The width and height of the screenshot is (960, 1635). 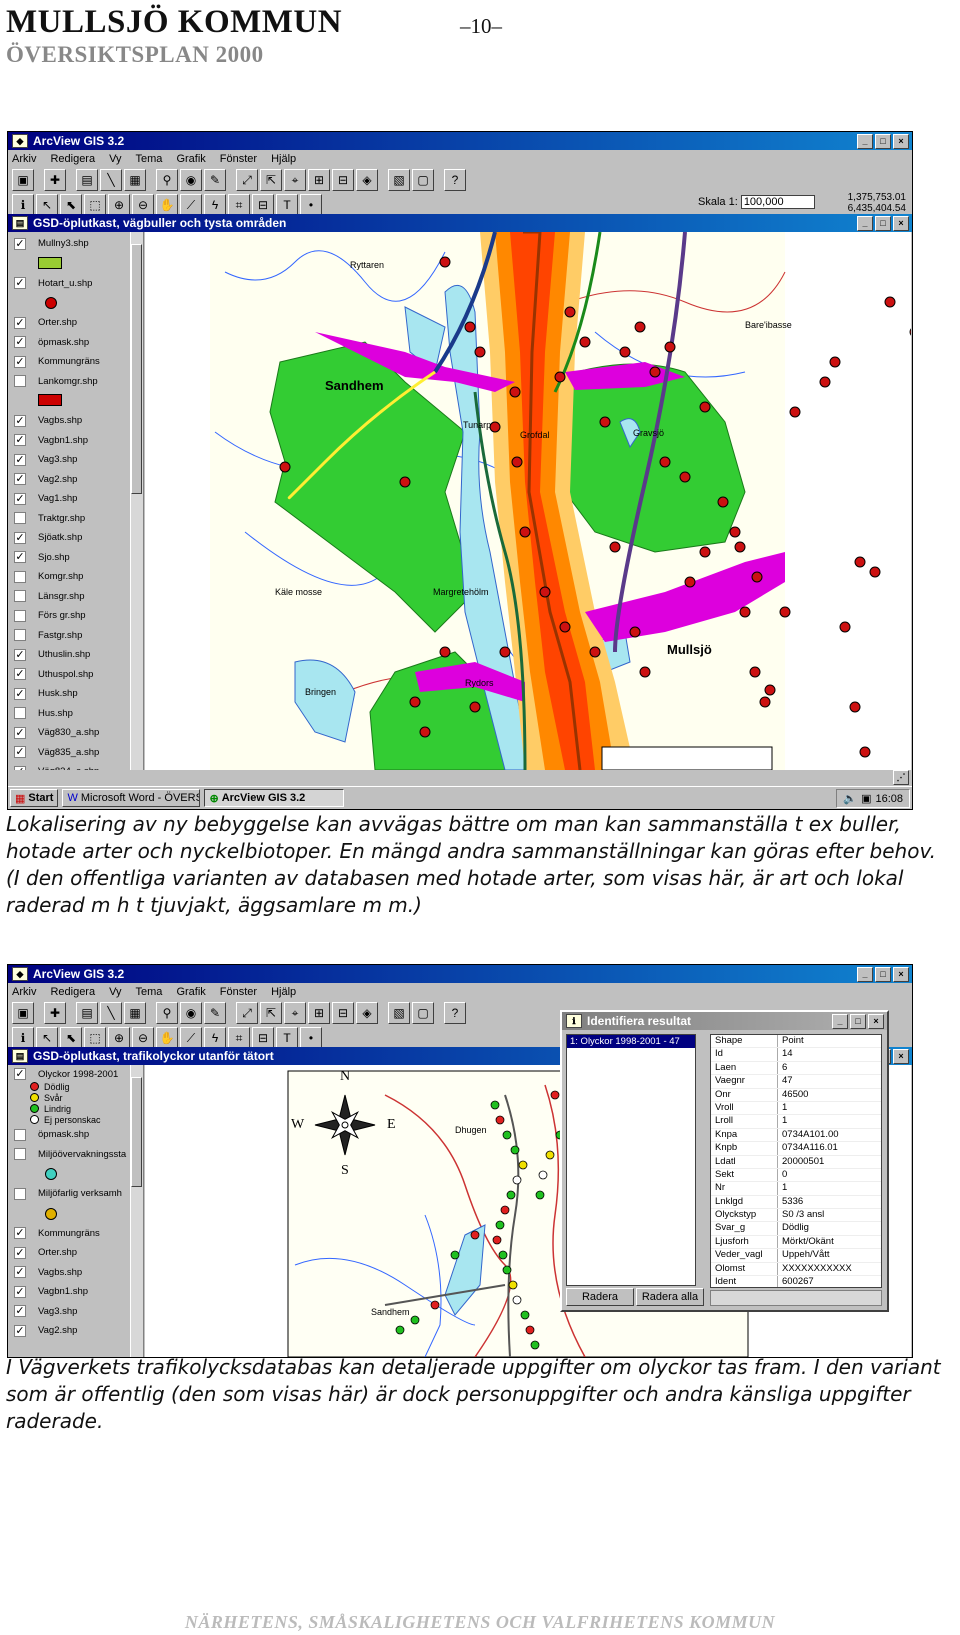 What do you see at coordinates (75, 616) in the screenshot?
I see `toc-item-layer: Förs gr.shp` at bounding box center [75, 616].